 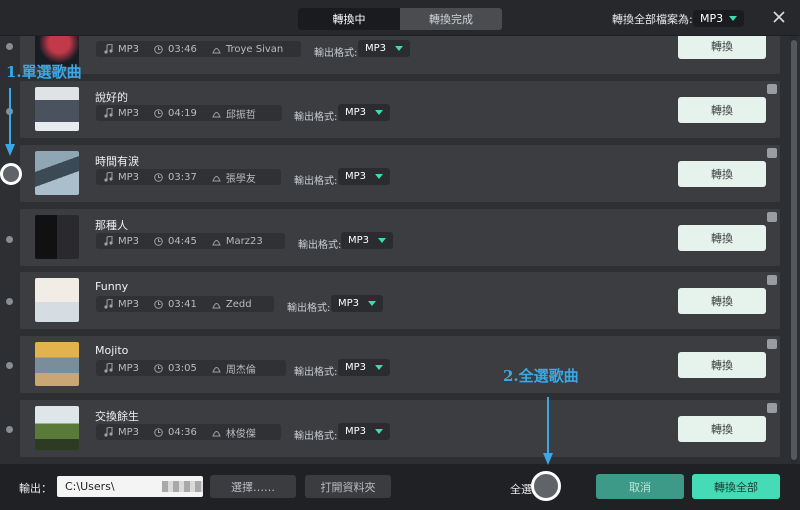 What do you see at coordinates (779, 17) in the screenshot?
I see `close-icon` at bounding box center [779, 17].